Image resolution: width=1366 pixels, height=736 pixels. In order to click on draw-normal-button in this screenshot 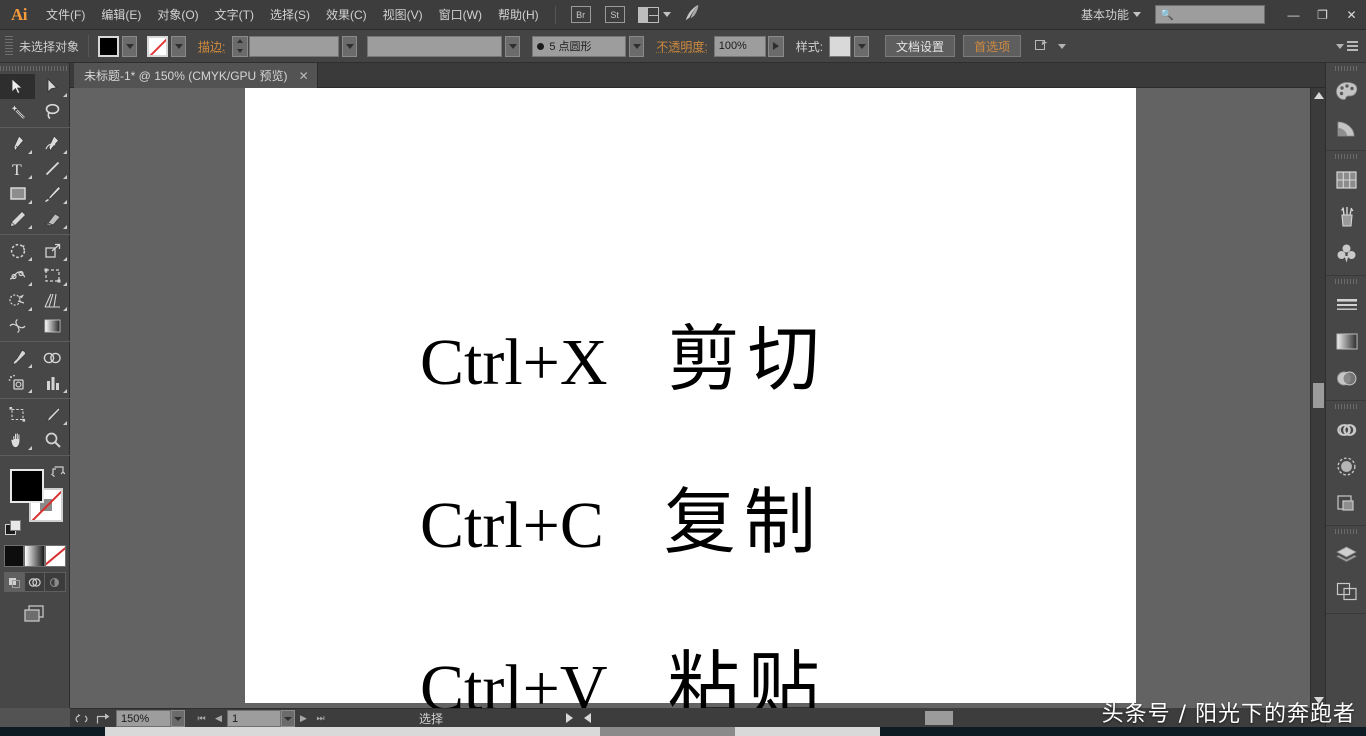, I will do `click(14, 582)`.